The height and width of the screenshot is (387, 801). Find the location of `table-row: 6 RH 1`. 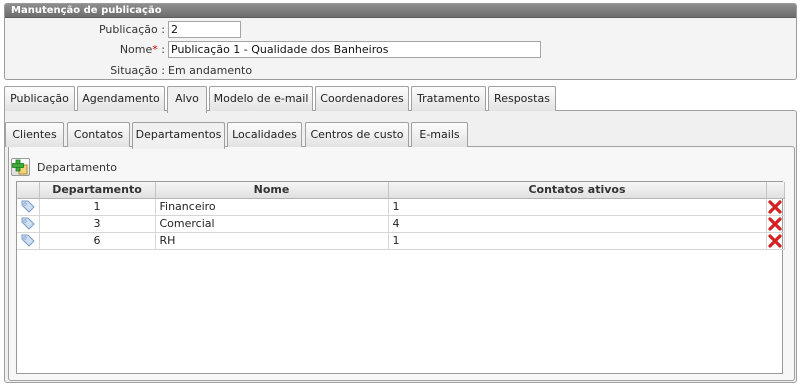

table-row: 6 RH 1 is located at coordinates (401, 241).